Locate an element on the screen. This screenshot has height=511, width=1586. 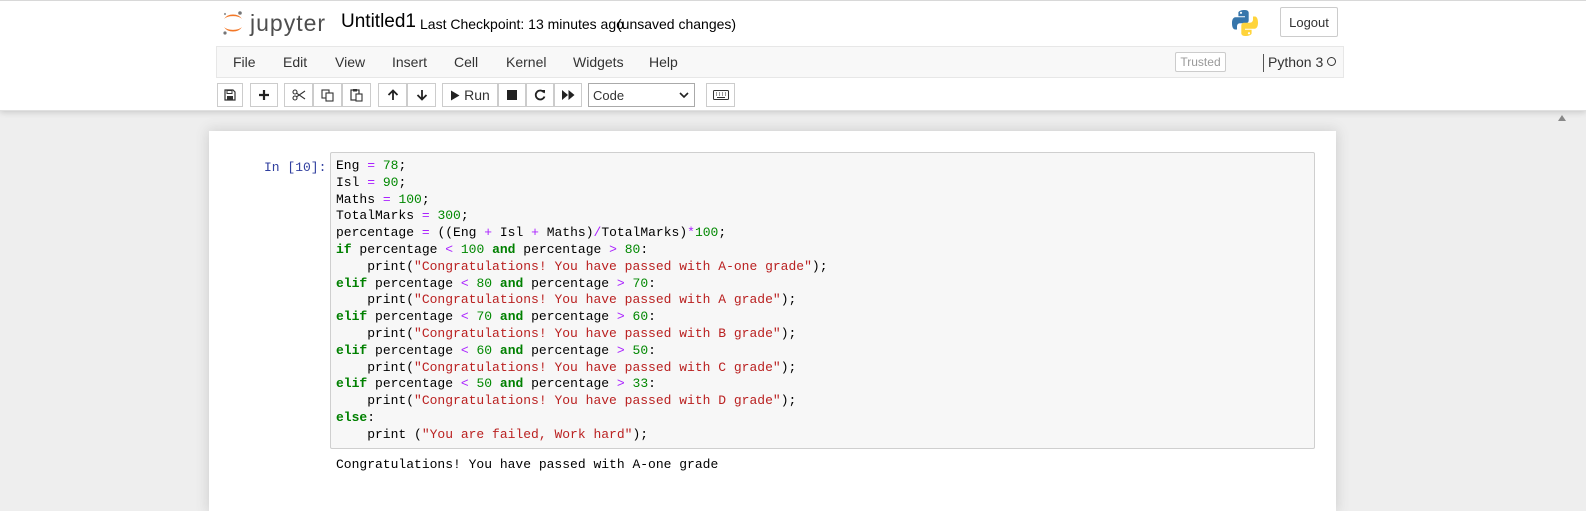
menu-insert: Insert is located at coordinates (409, 62).